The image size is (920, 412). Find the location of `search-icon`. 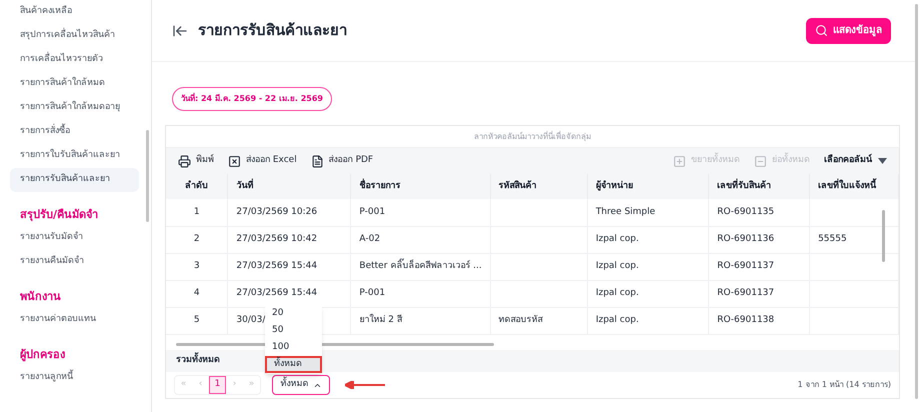

search-icon is located at coordinates (821, 30).